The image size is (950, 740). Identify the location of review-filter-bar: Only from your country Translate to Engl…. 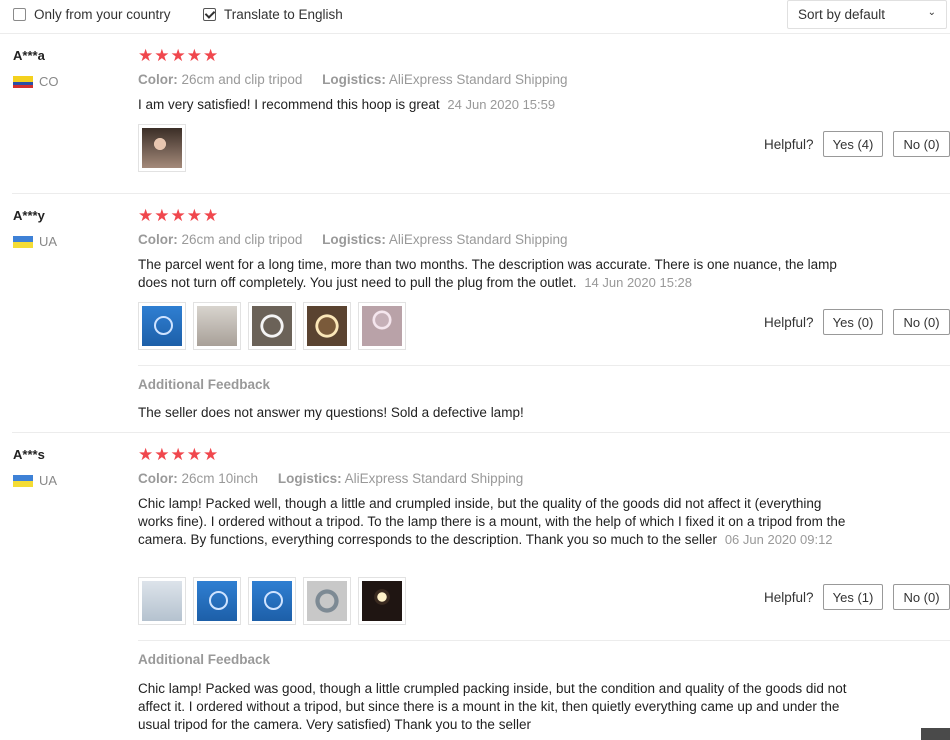
(475, 17).